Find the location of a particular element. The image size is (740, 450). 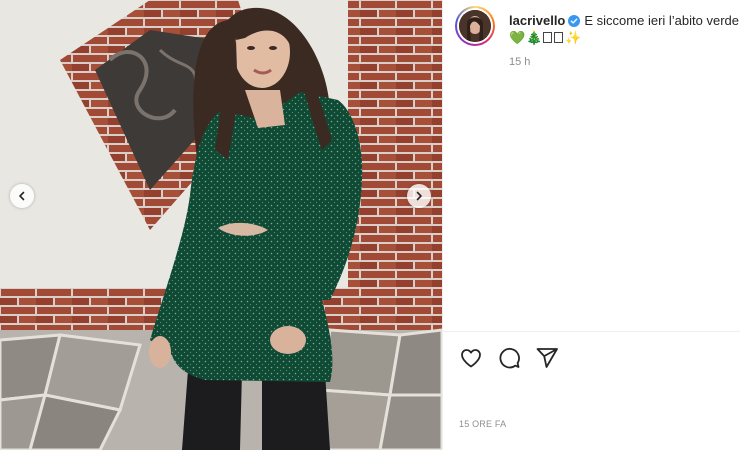

verified-badge-icon is located at coordinates (574, 23).